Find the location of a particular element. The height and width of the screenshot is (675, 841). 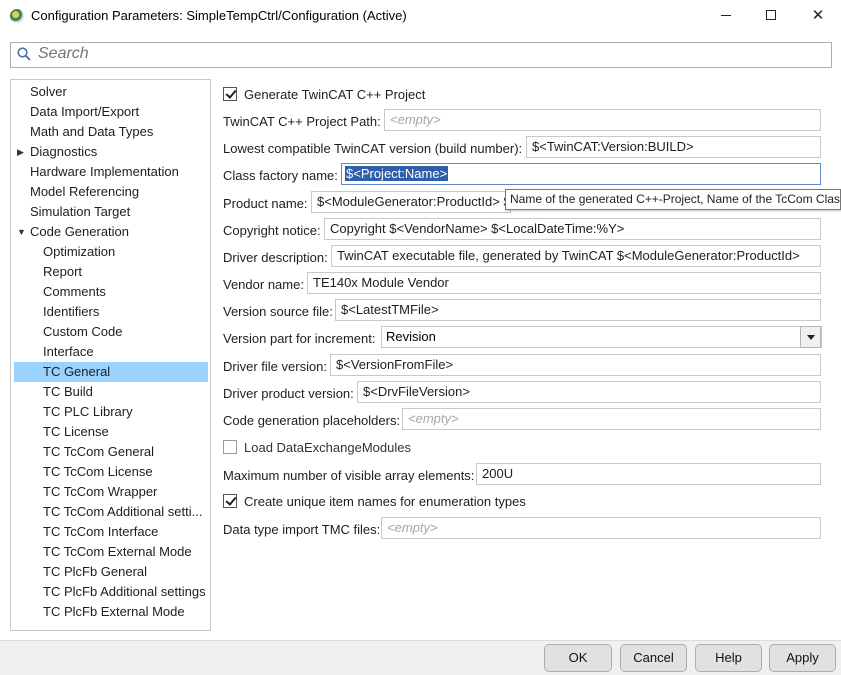

max-array-field: 200U is located at coordinates (648, 474).